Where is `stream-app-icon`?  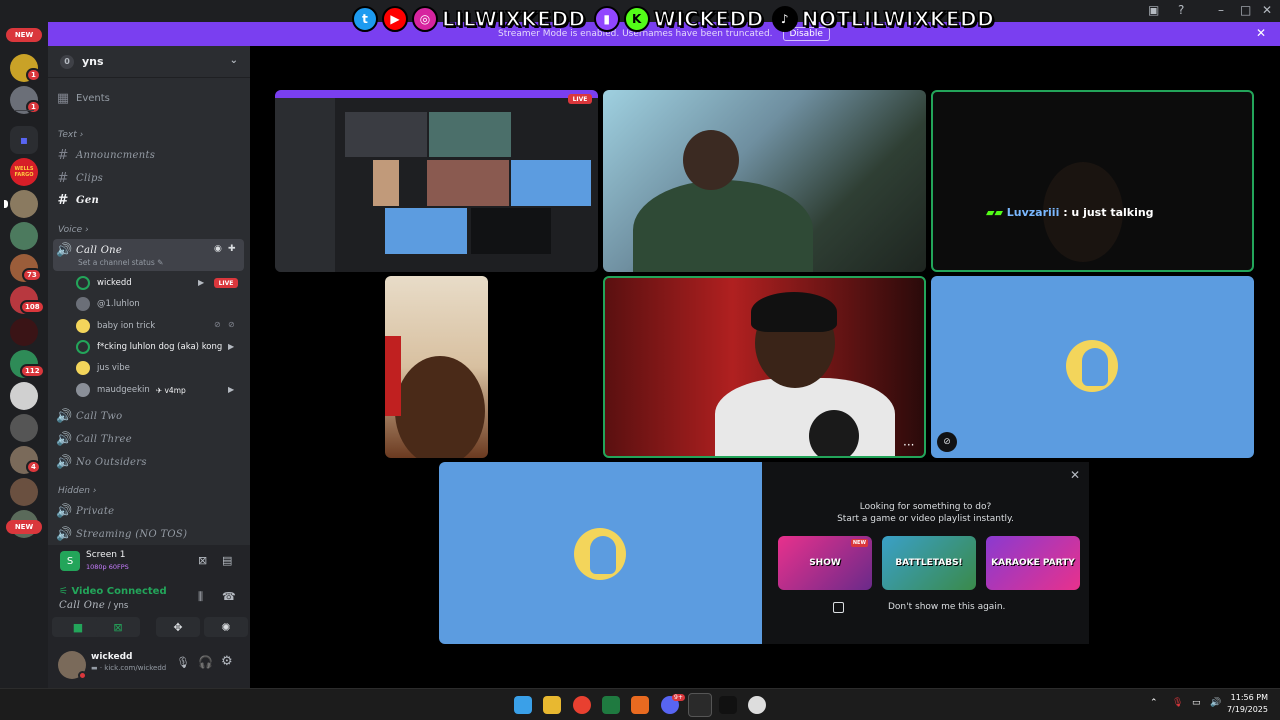 stream-app-icon is located at coordinates (700, 705).